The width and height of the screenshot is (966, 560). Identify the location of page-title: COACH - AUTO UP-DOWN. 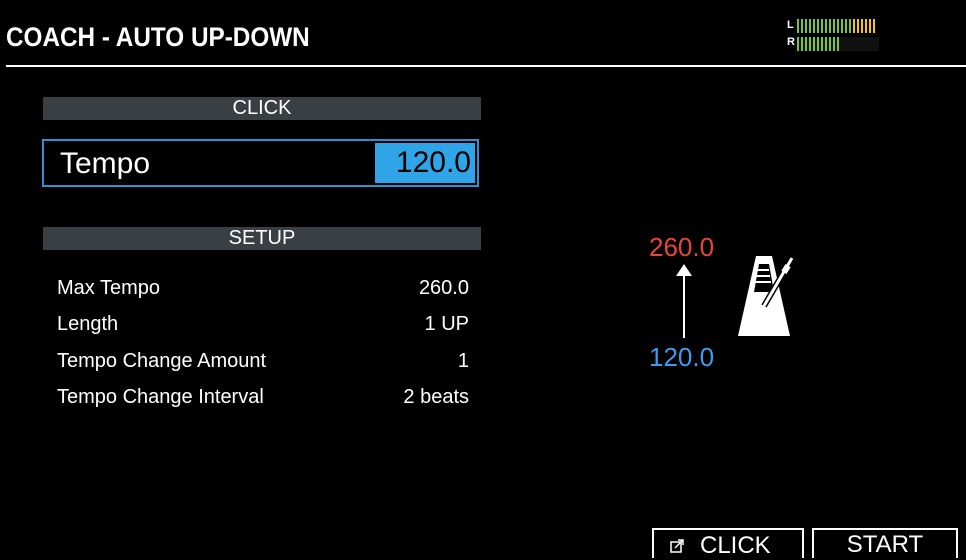
(158, 37).